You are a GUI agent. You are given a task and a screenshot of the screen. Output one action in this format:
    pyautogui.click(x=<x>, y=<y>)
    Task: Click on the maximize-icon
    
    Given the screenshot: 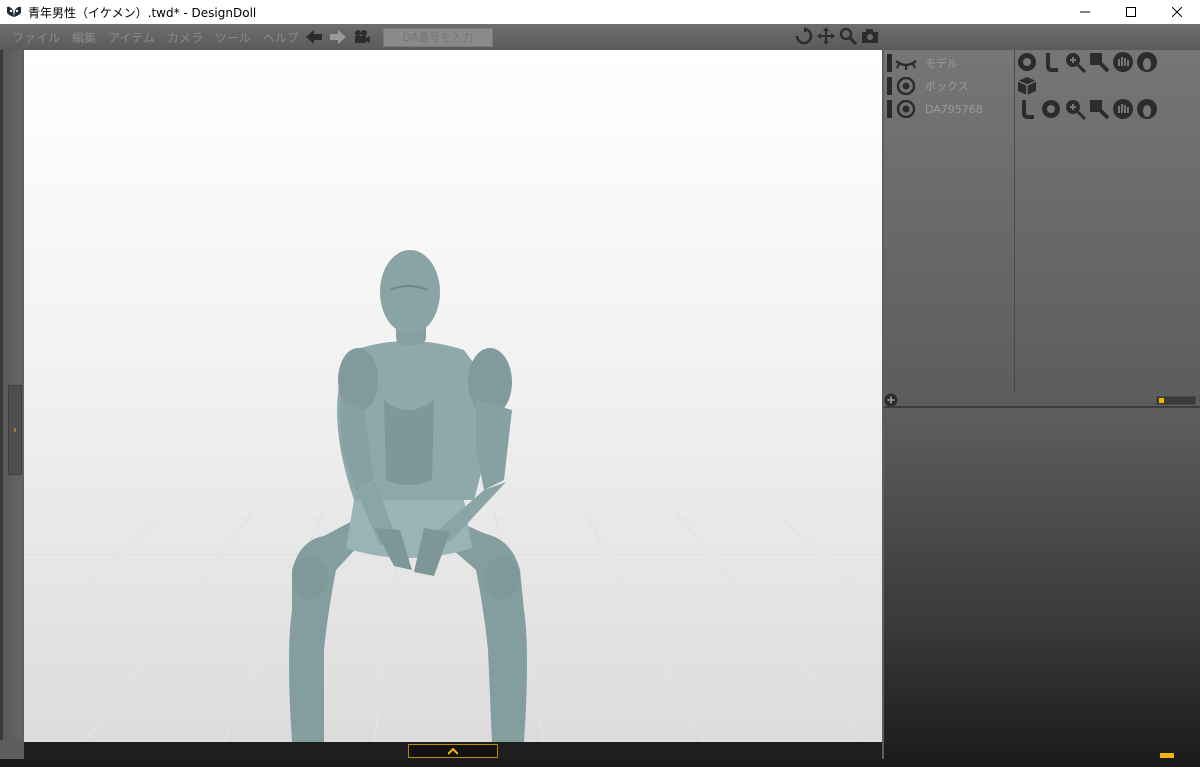 What is the action you would take?
    pyautogui.click(x=1131, y=12)
    